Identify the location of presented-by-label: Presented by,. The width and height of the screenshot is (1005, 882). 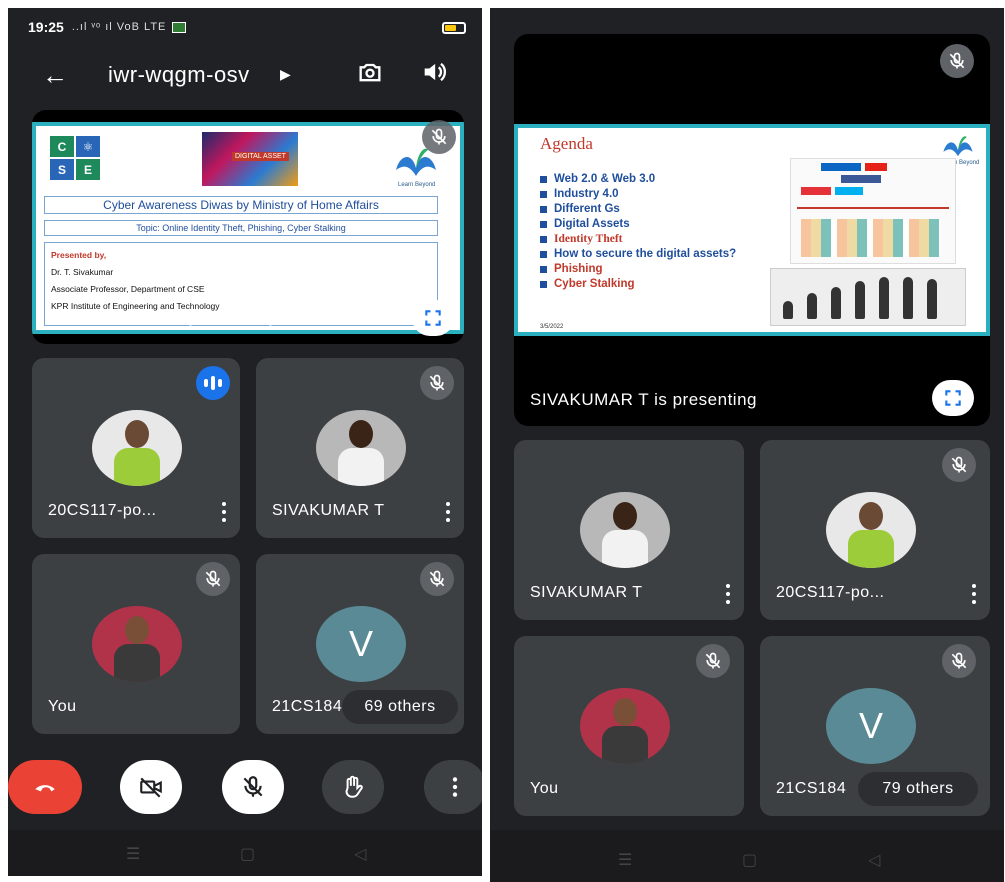
(79, 255).